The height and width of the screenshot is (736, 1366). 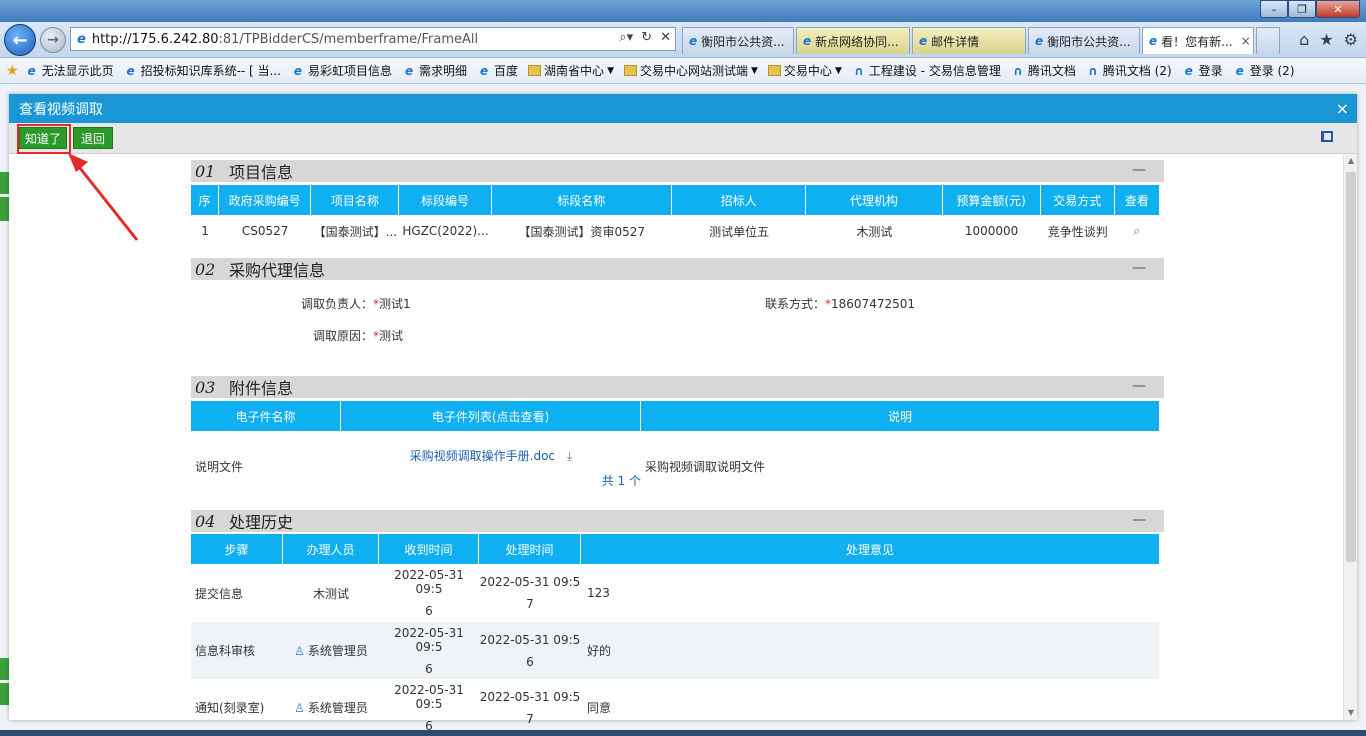 I want to click on reason-field: 调取原因：*测试, so click(x=358, y=335).